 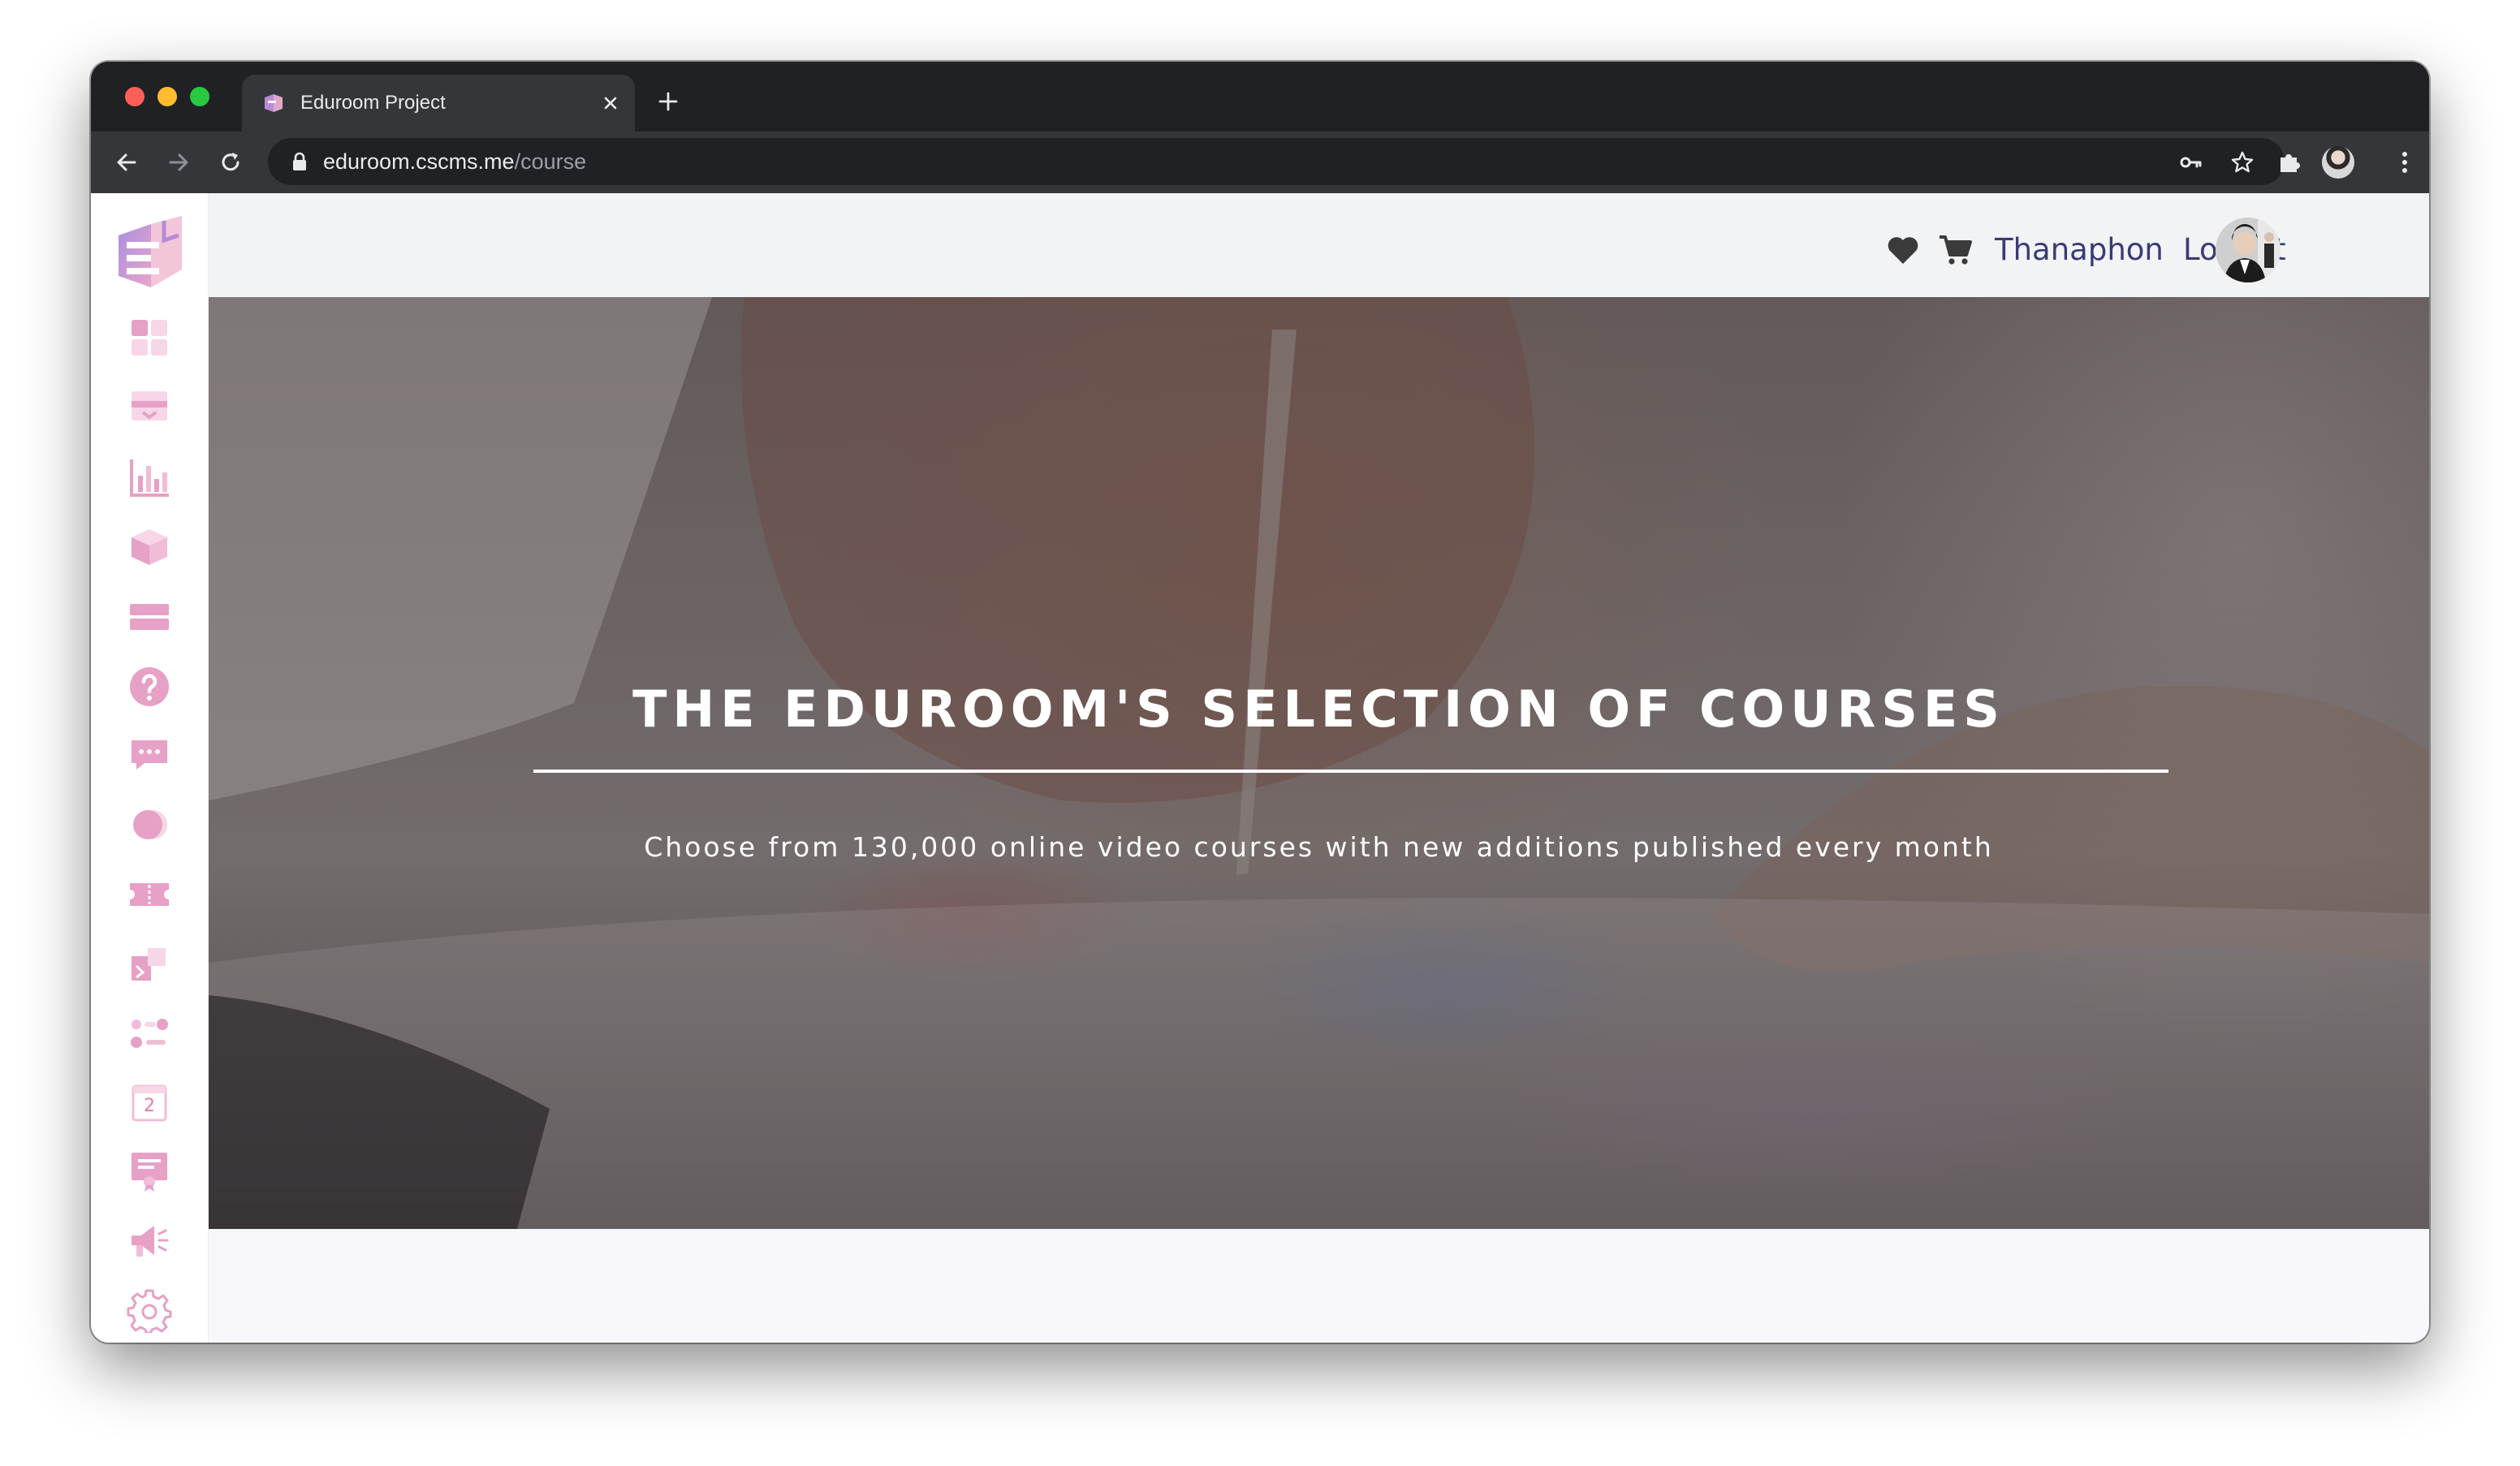 I want to click on star-bookmark-icon, so click(x=2242, y=162).